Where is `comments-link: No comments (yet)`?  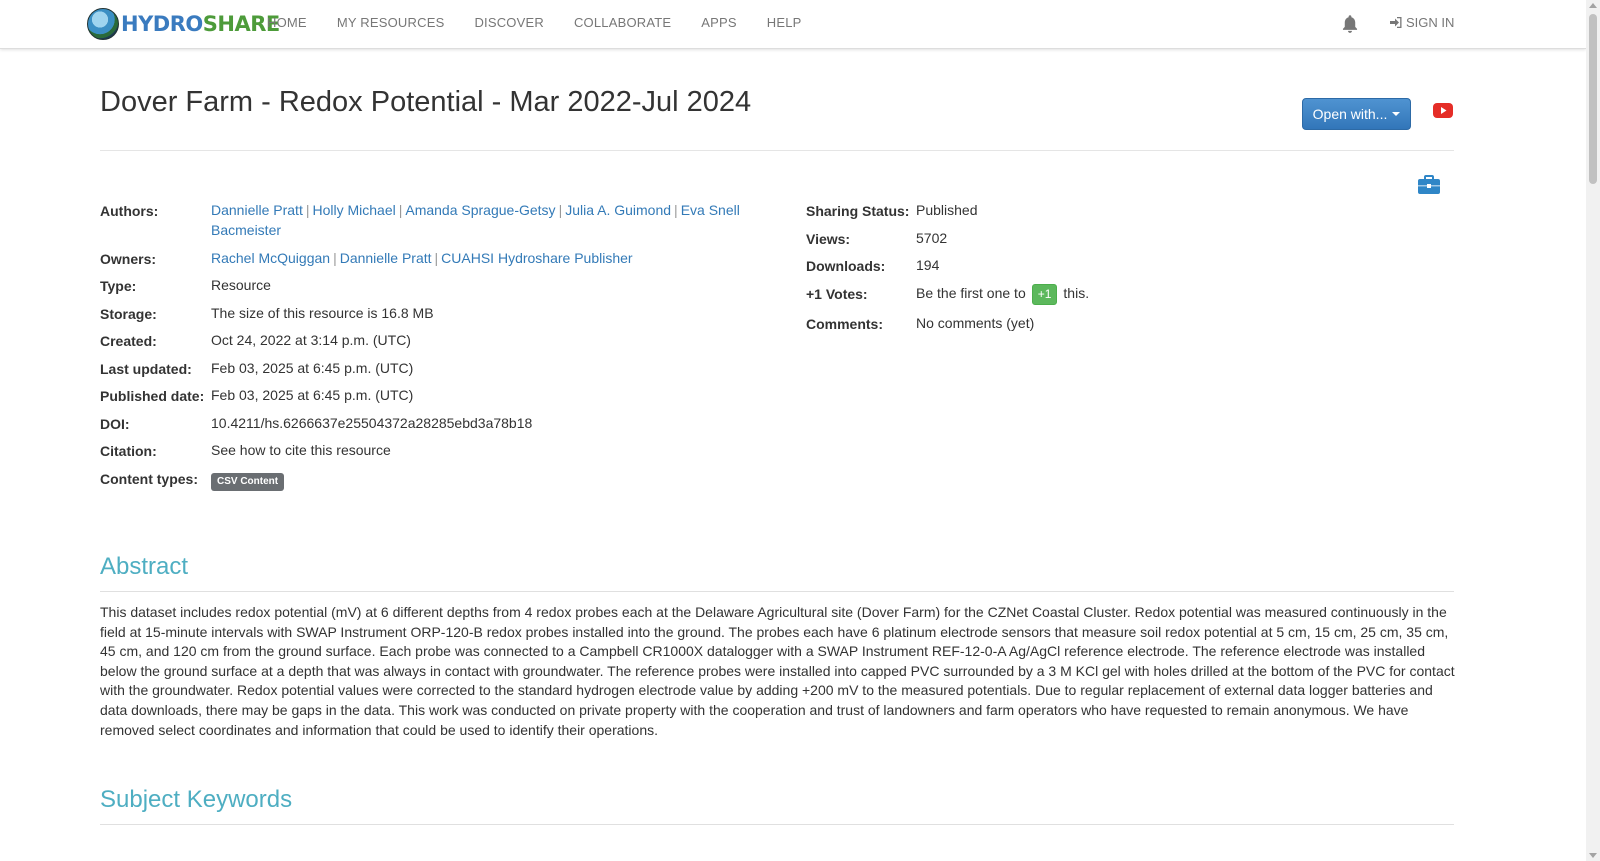
comments-link: No comments (yet) is located at coordinates (975, 324).